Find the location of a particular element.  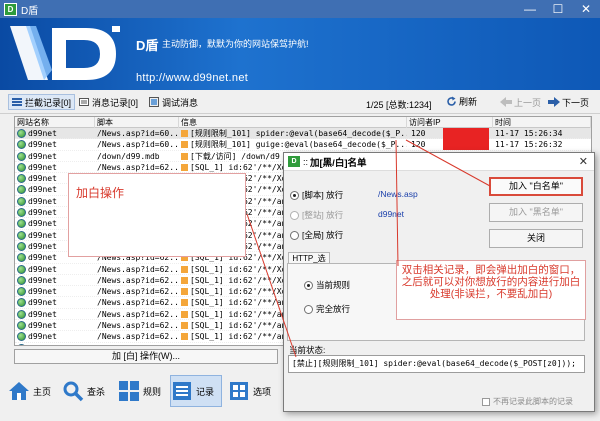

title-bar: D D盾 — ☐ ✕ is located at coordinates (300, 9).